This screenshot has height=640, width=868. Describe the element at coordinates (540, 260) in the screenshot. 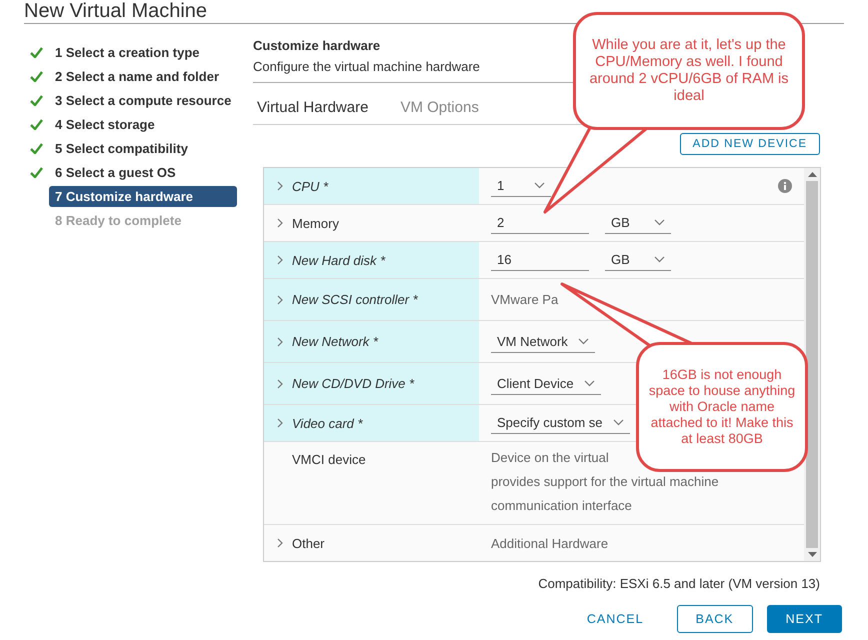

I see `input-field: 16` at that location.